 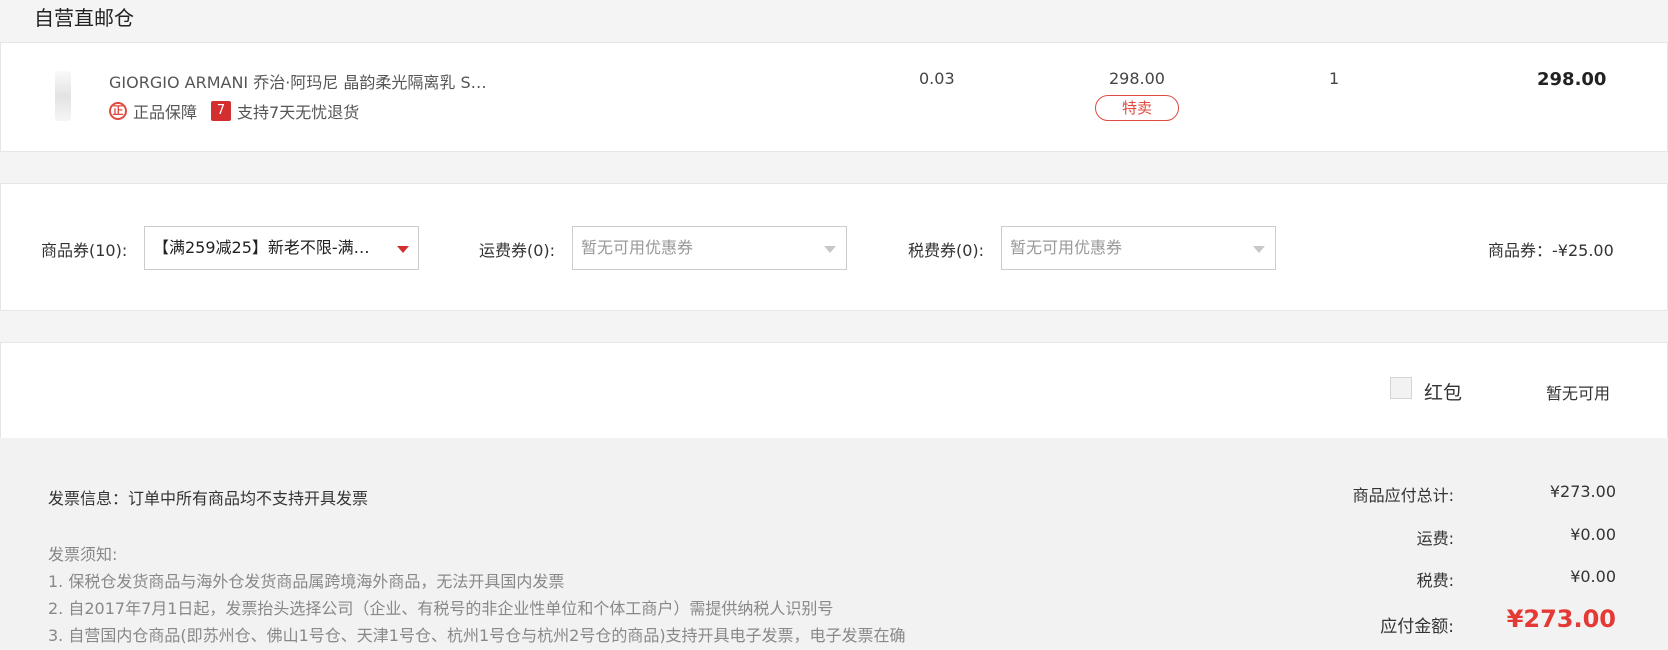 I want to click on genuine-icon: 正, so click(x=118, y=111).